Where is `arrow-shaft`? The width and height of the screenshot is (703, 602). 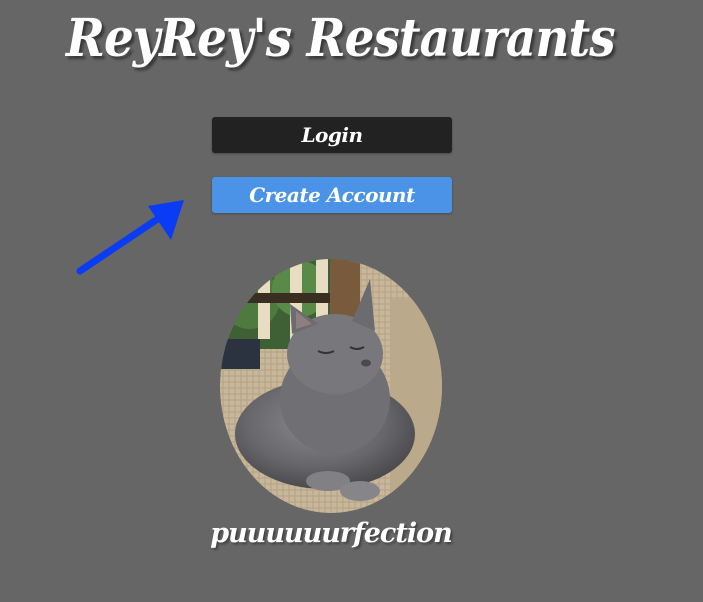 arrow-shaft is located at coordinates (121, 243).